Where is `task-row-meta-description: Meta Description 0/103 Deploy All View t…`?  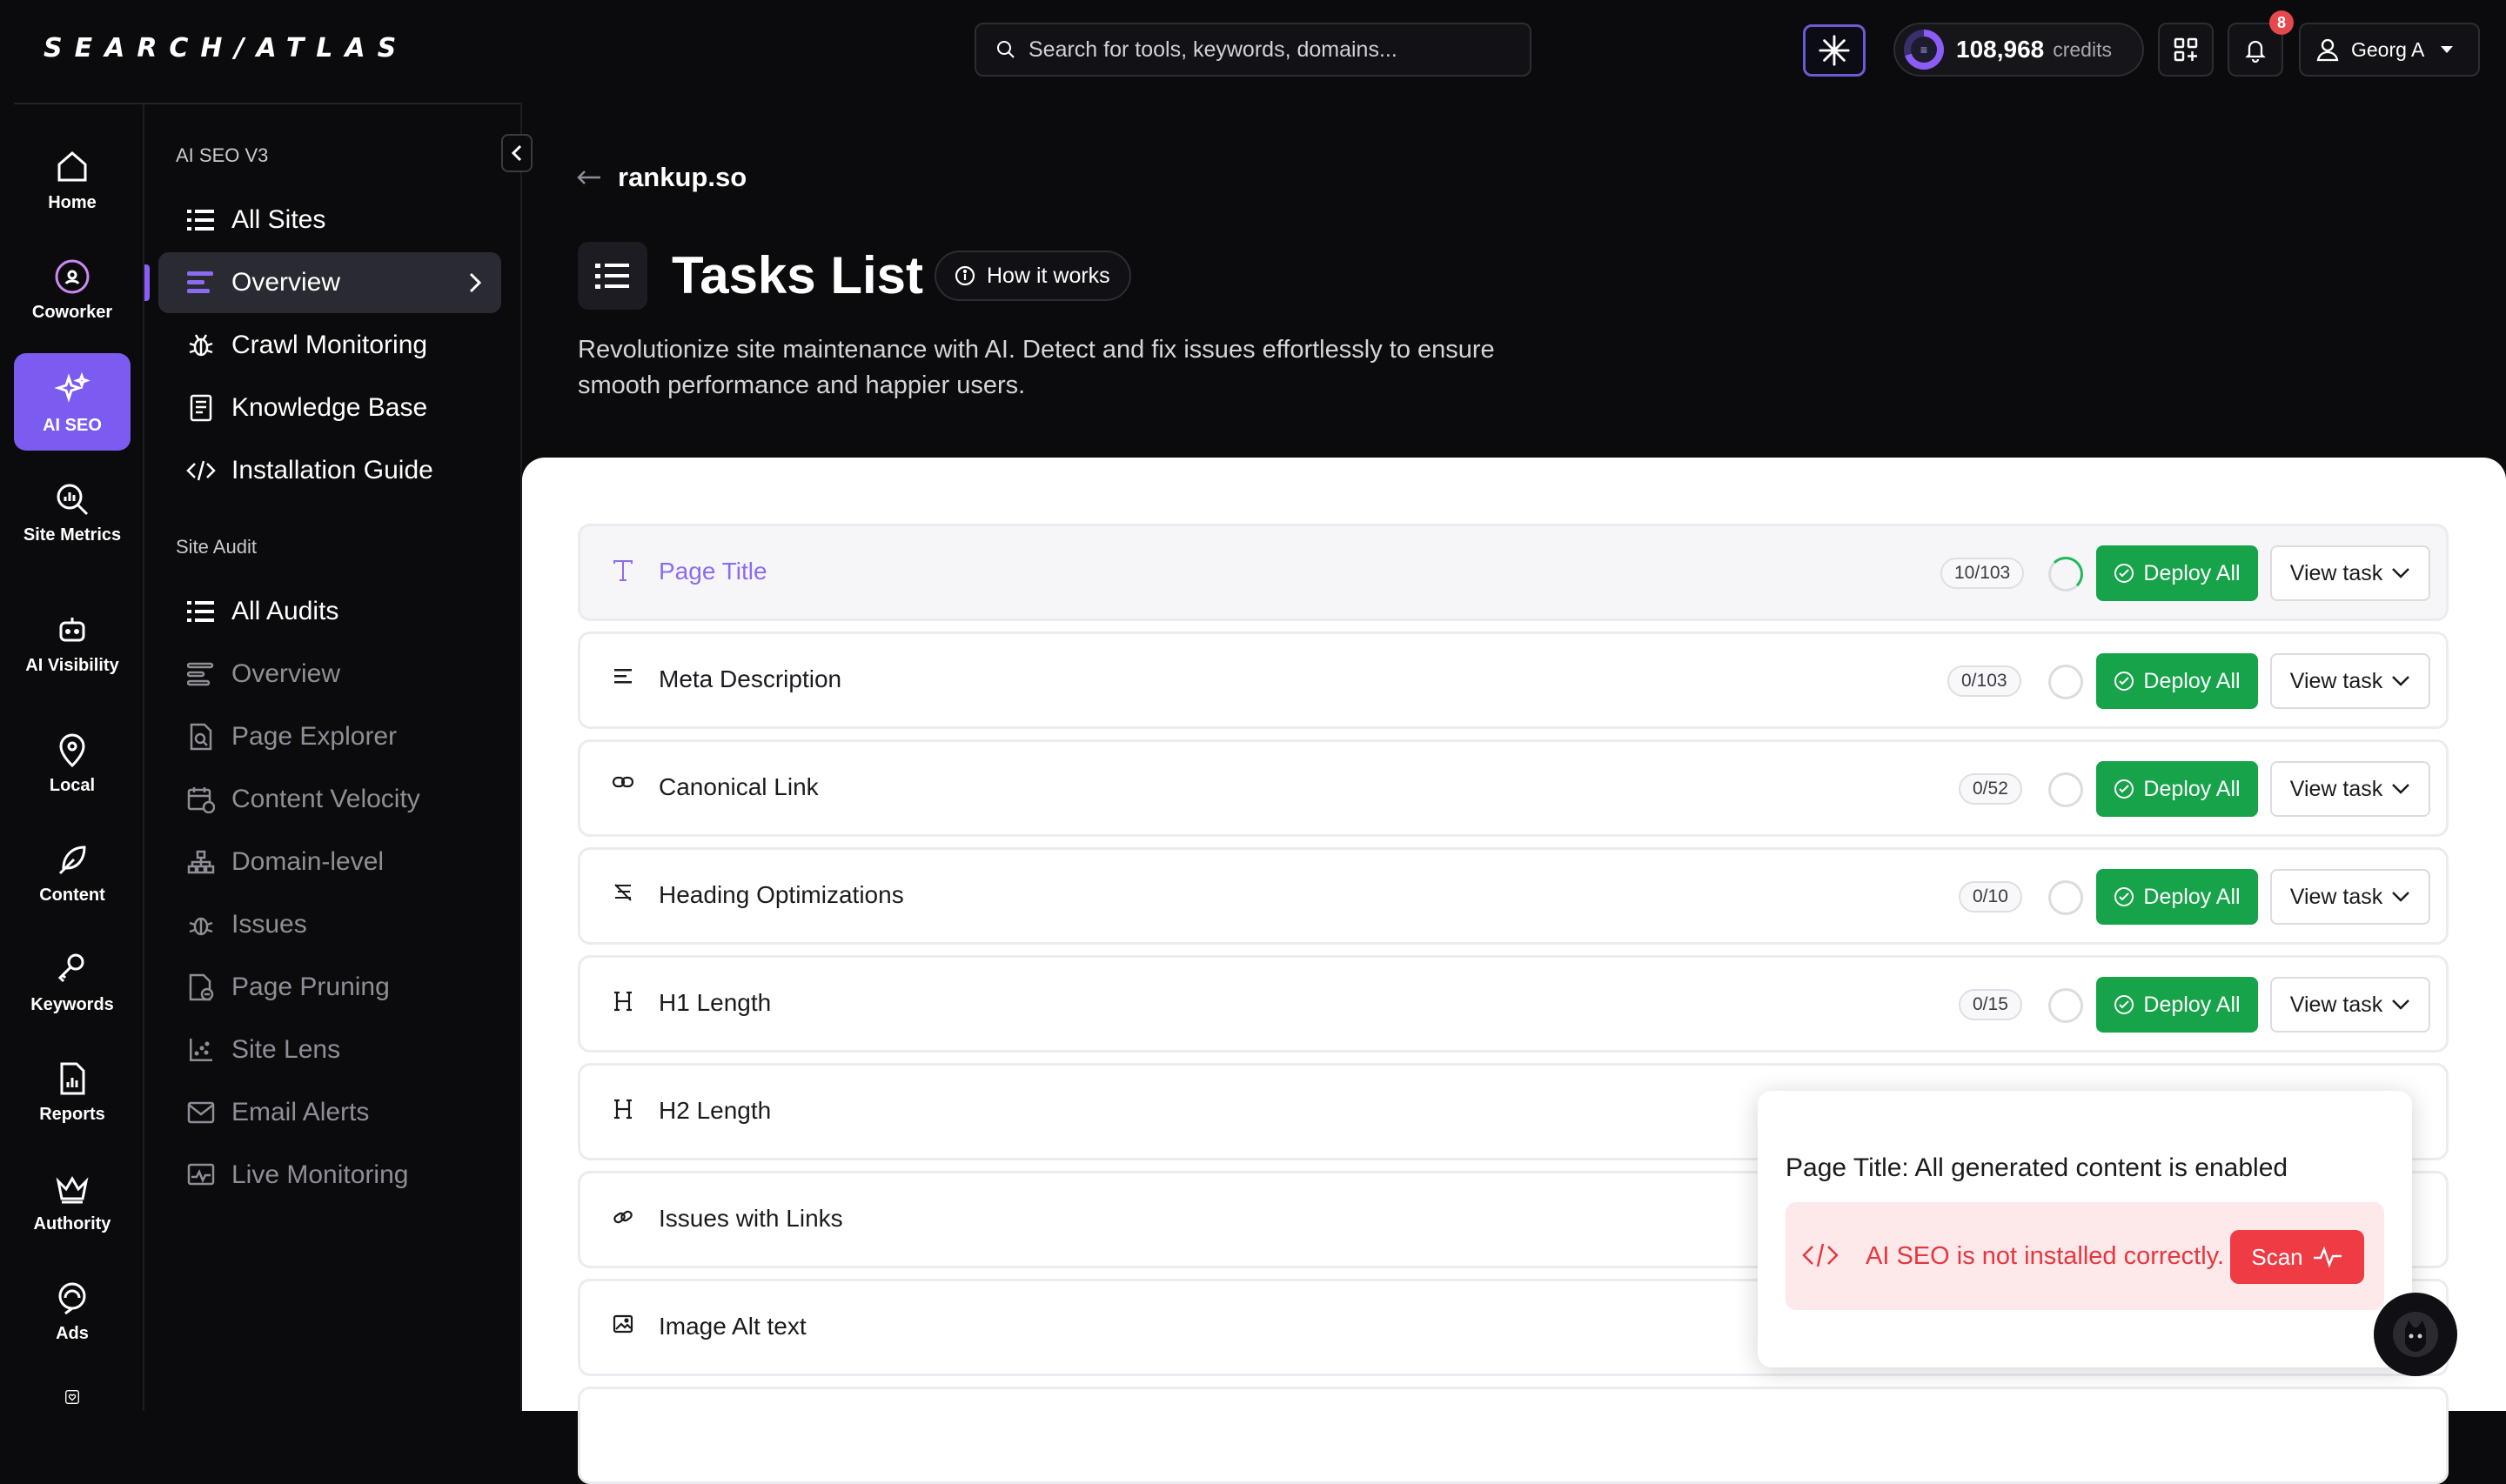
task-row-meta-description: Meta Description 0/103 Deploy All View t… is located at coordinates (1513, 680).